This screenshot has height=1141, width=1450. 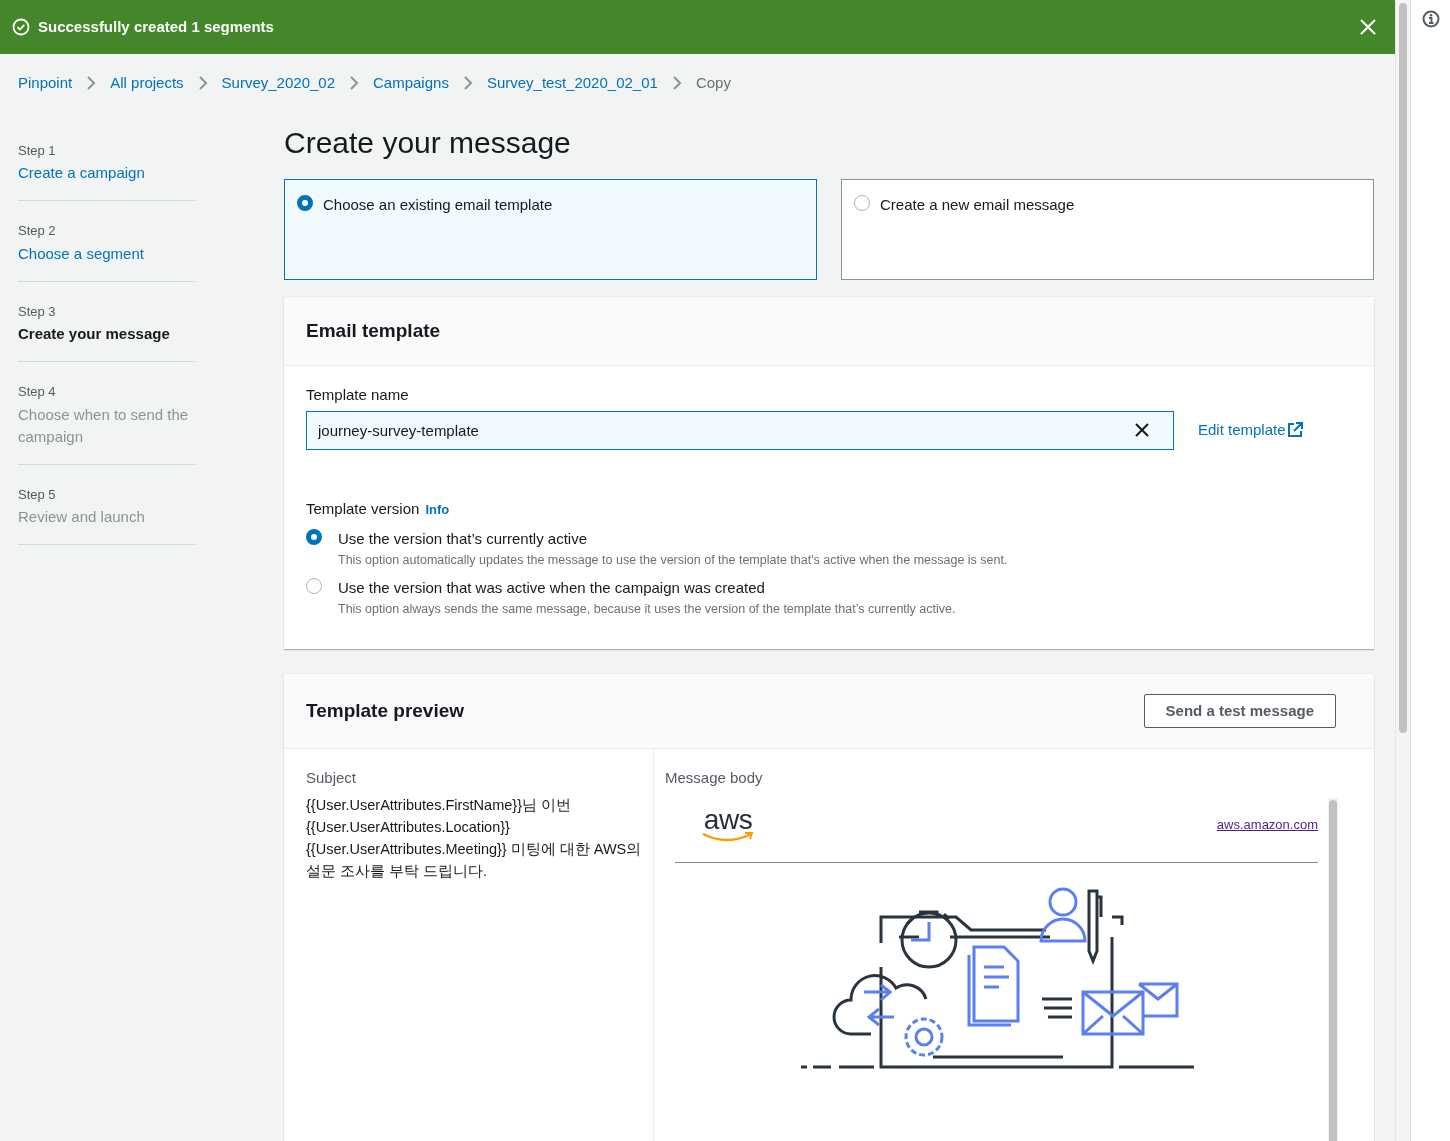 What do you see at coordinates (94, 334) in the screenshot?
I see `step-title: Create your message` at bounding box center [94, 334].